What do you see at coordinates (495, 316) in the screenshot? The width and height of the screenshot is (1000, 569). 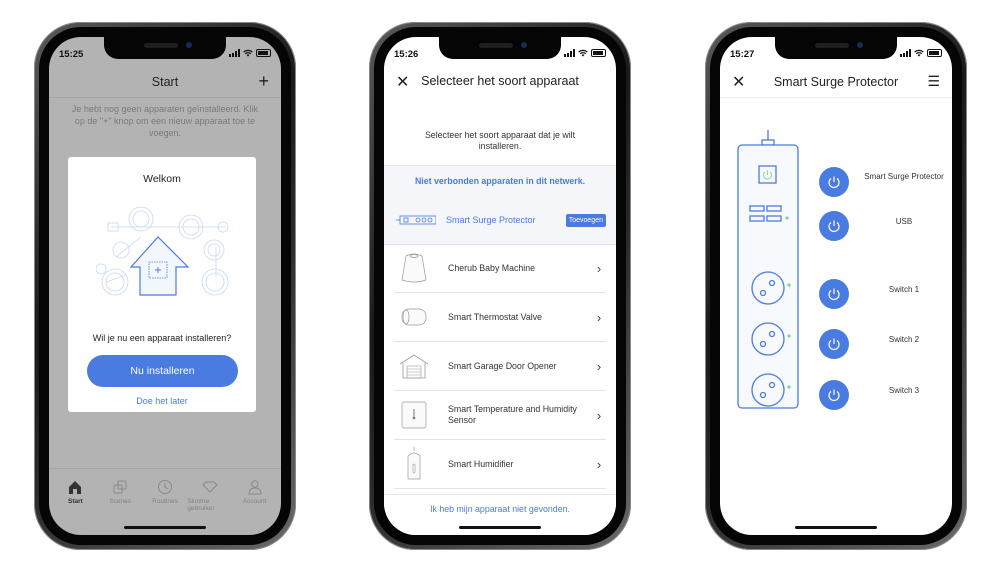 I see `device-name: Smart Thermostat Valve` at bounding box center [495, 316].